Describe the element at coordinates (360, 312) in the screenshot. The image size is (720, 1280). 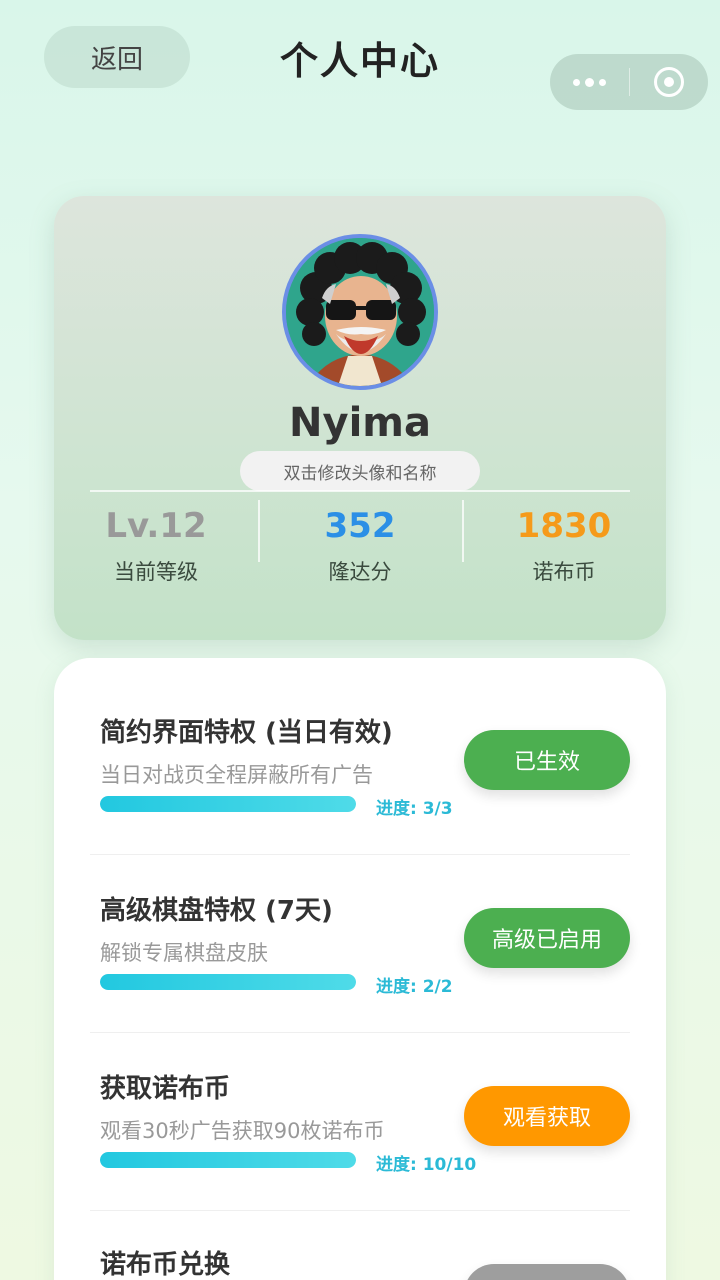
I see `avatar` at that location.